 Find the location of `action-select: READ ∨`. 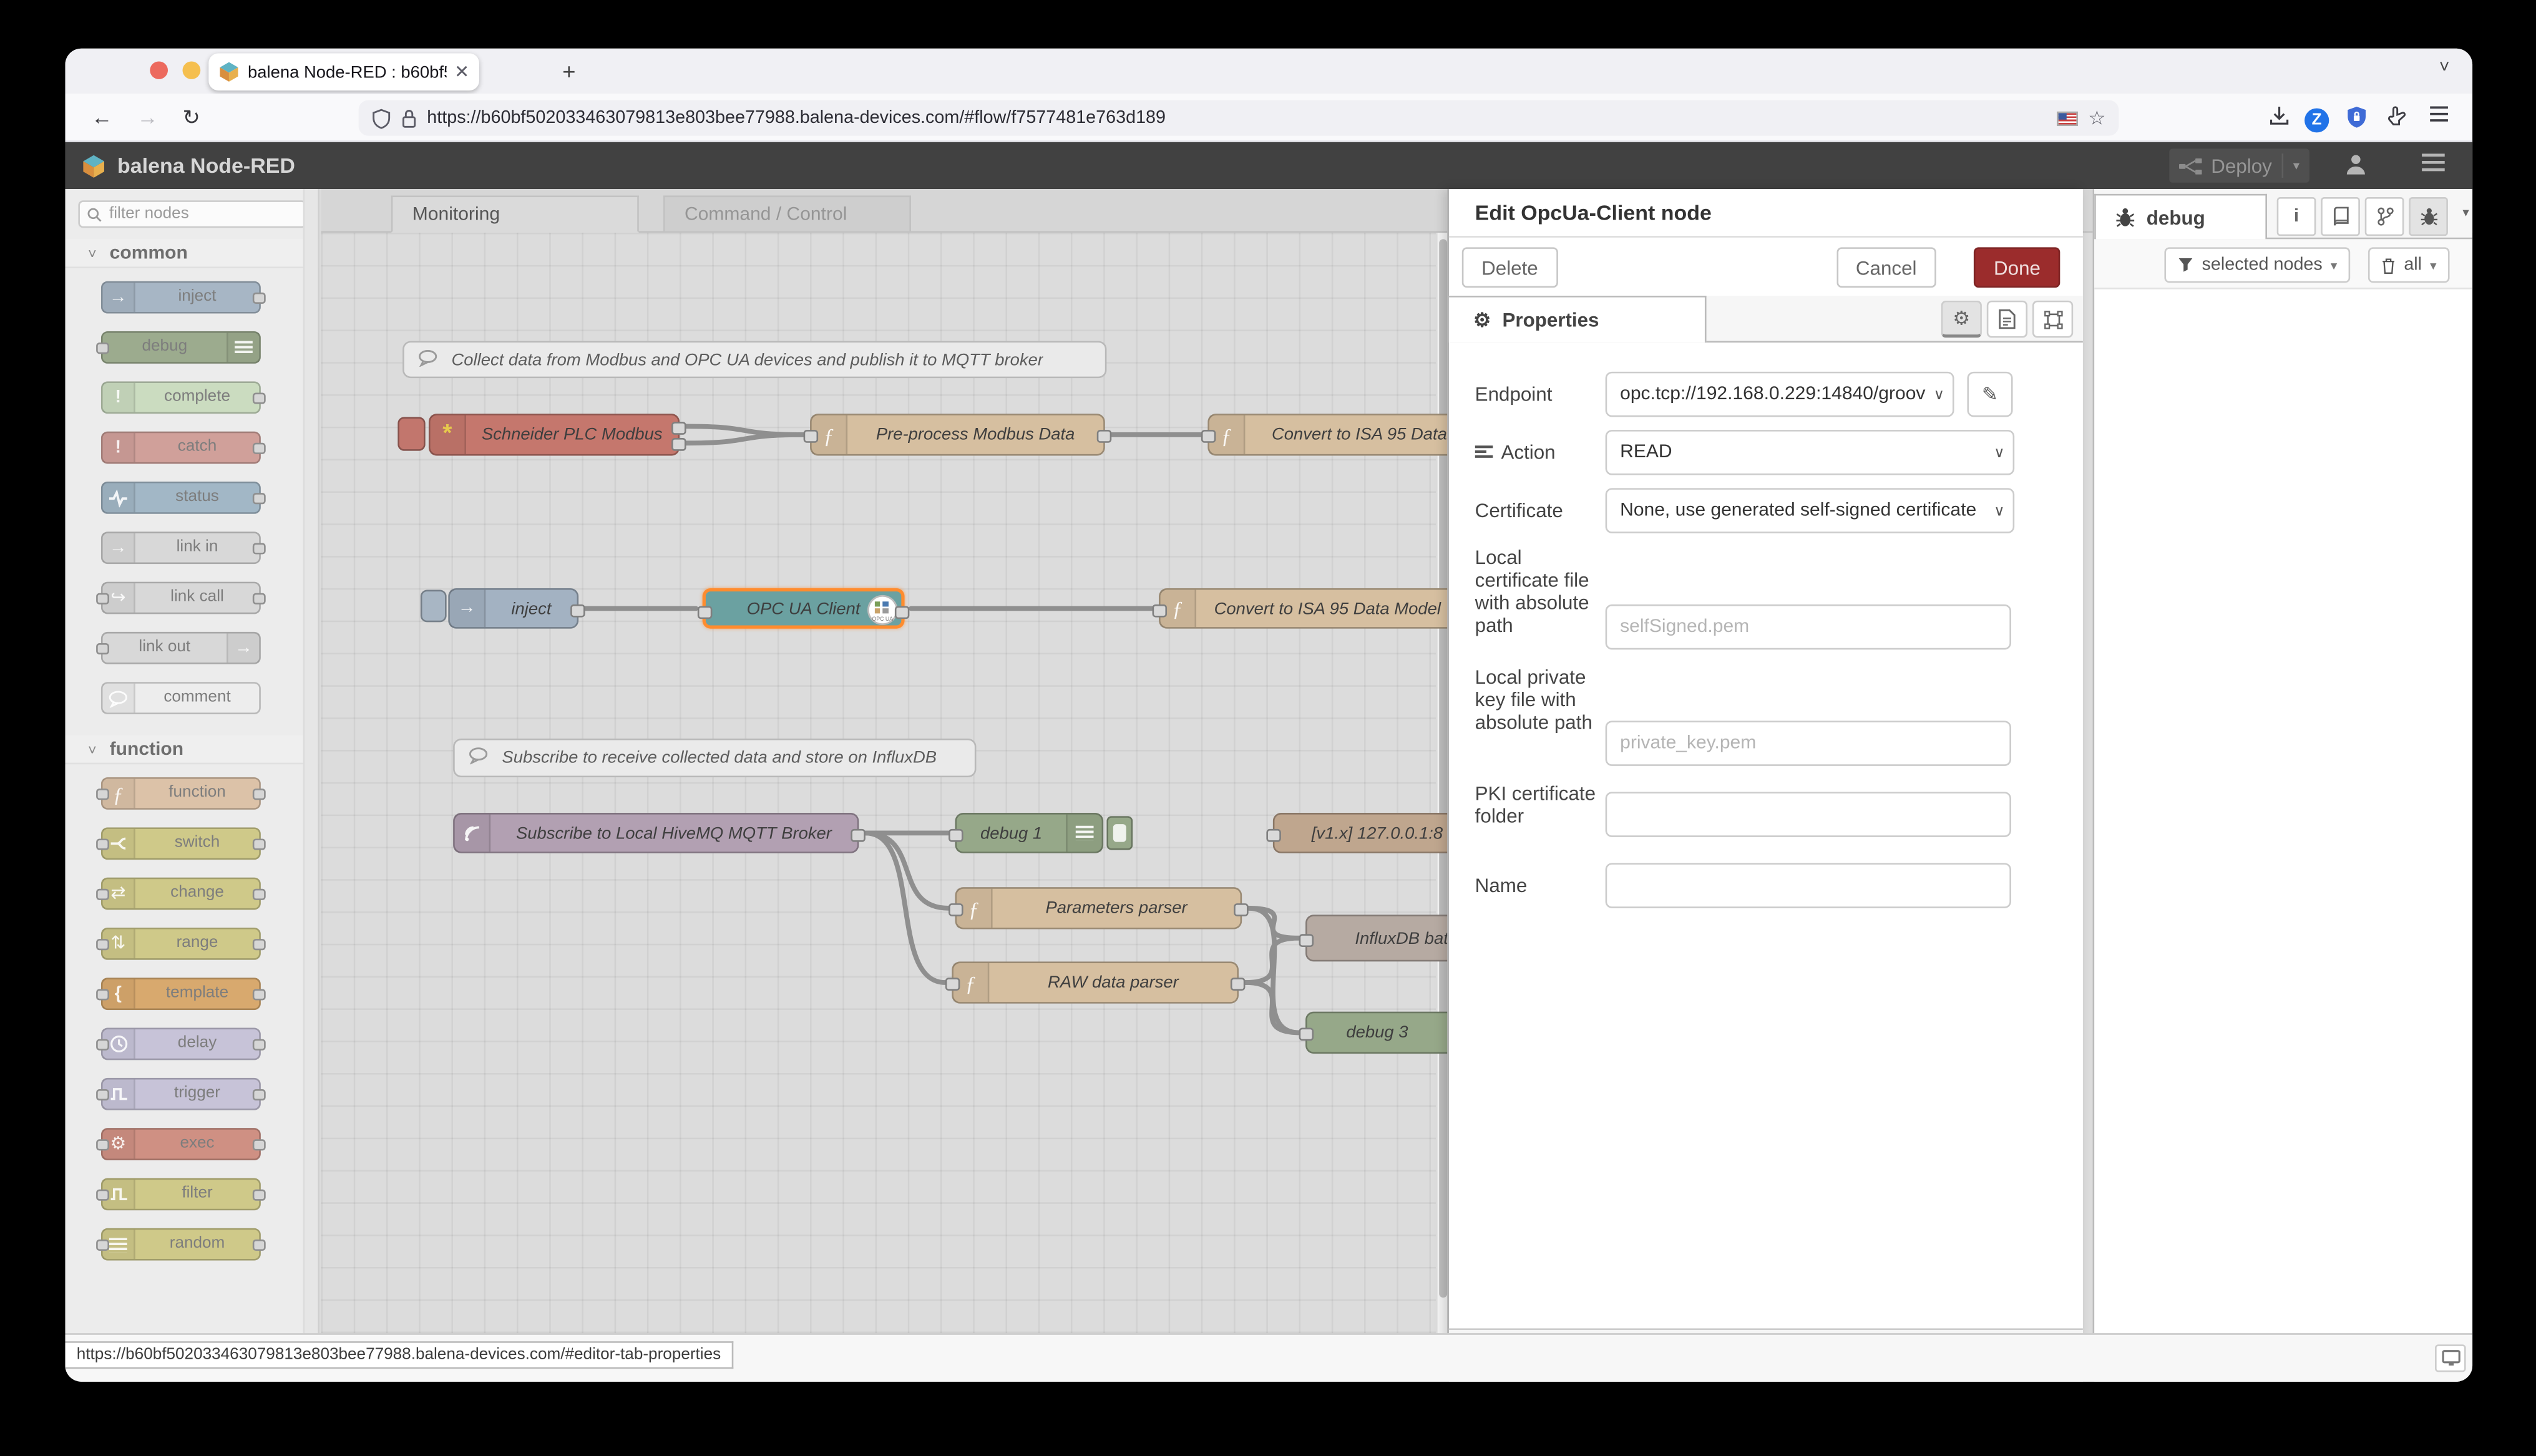

action-select: READ ∨ is located at coordinates (1810, 452).